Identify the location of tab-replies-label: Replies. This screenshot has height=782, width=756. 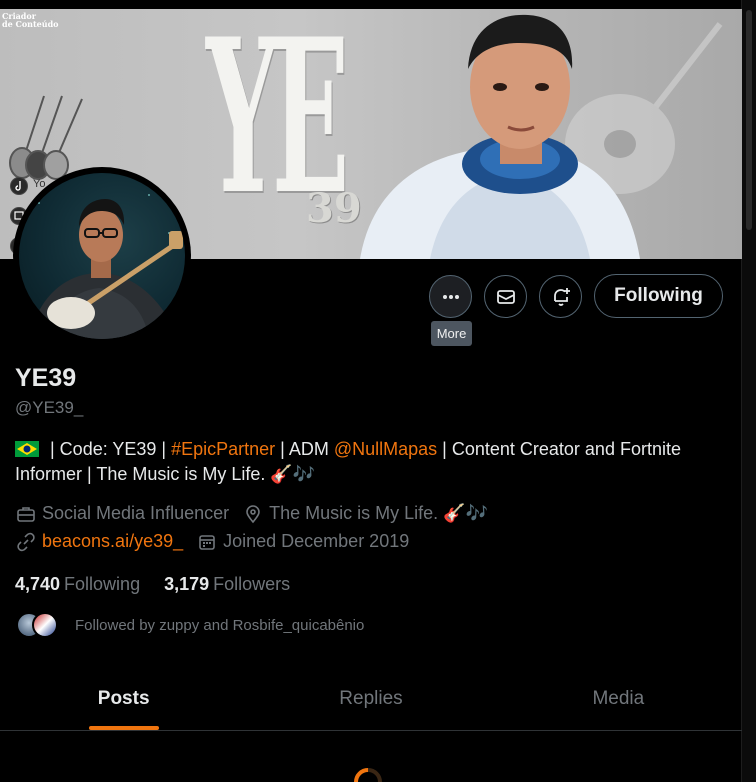
(371, 698).